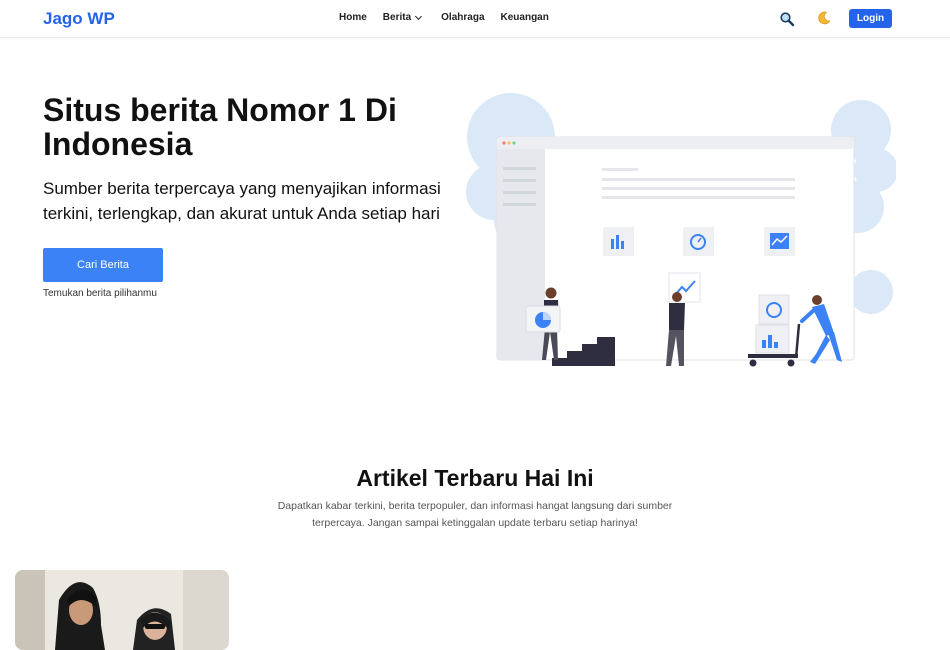  What do you see at coordinates (353, 17) in the screenshot?
I see `nav-item-home: Home` at bounding box center [353, 17].